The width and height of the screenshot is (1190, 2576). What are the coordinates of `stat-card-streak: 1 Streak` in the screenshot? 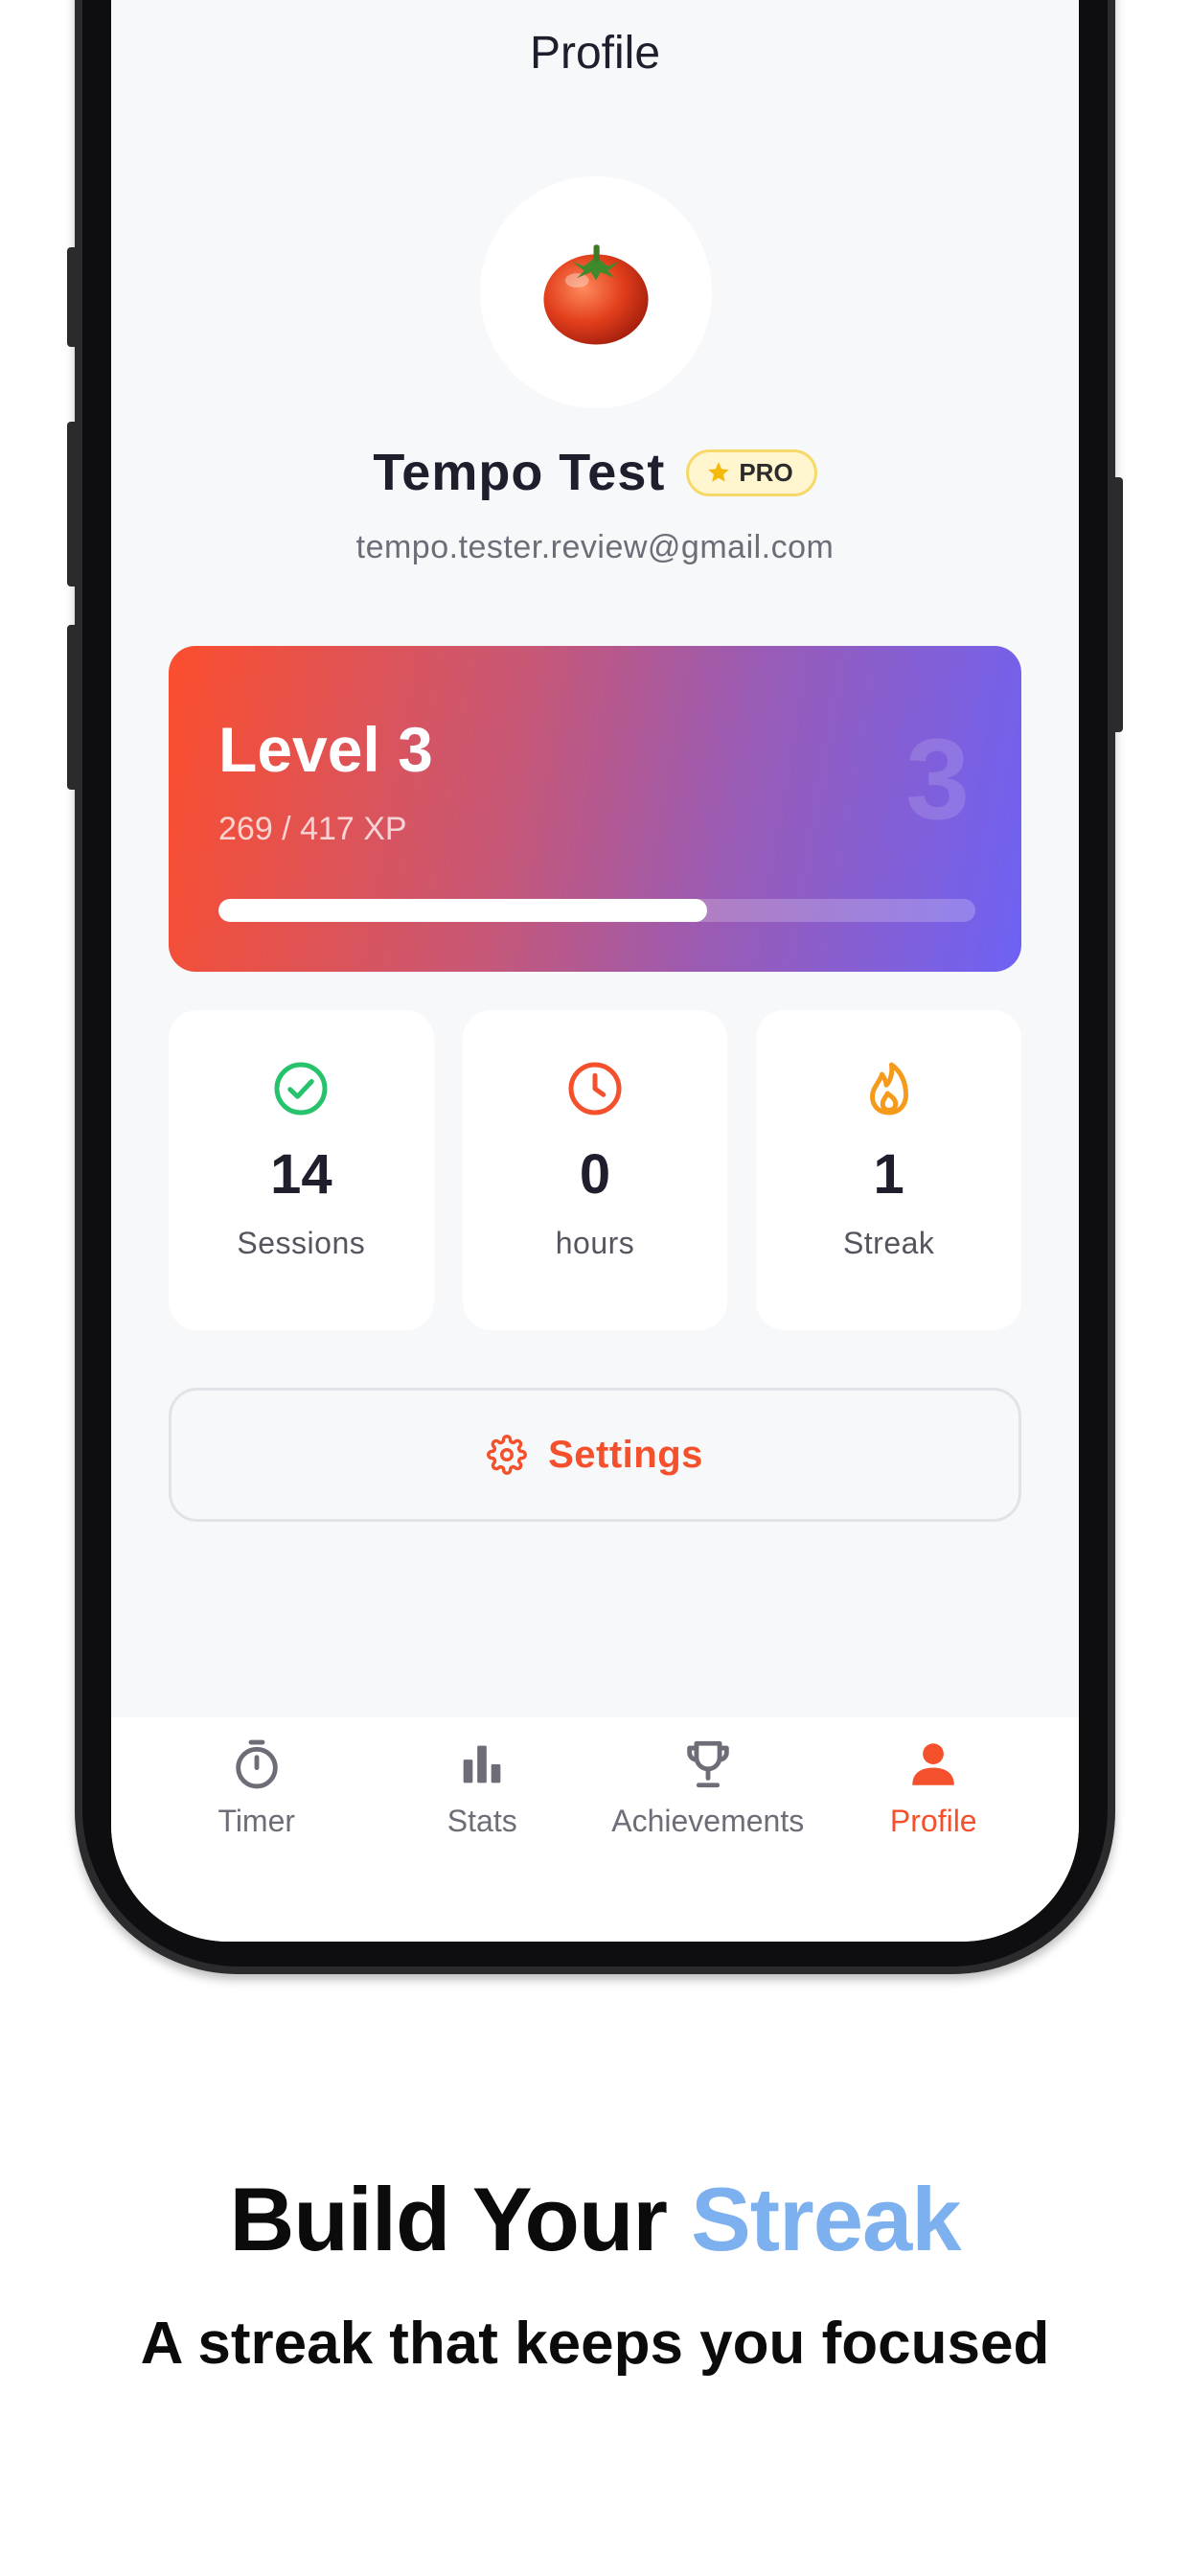 It's located at (889, 1170).